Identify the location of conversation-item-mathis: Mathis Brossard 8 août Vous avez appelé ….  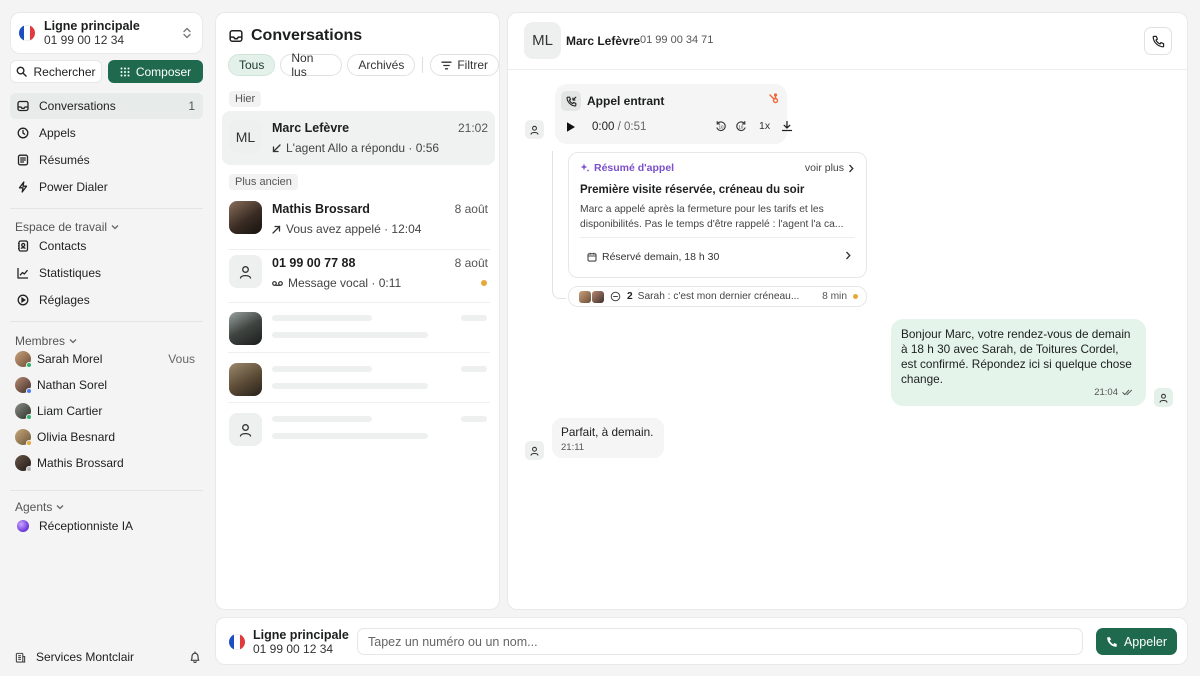
(358, 219).